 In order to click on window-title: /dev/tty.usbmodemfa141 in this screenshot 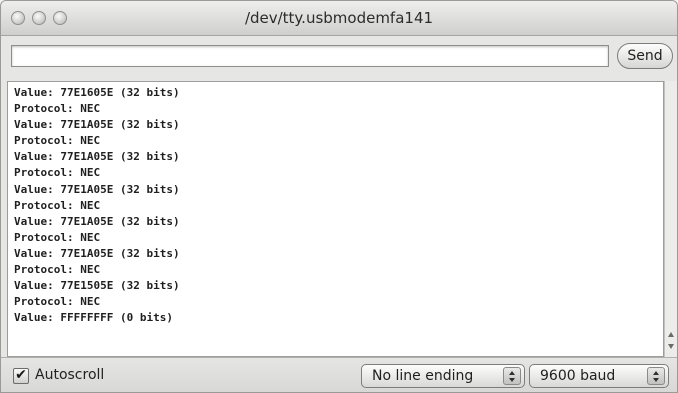, I will do `click(339, 18)`.